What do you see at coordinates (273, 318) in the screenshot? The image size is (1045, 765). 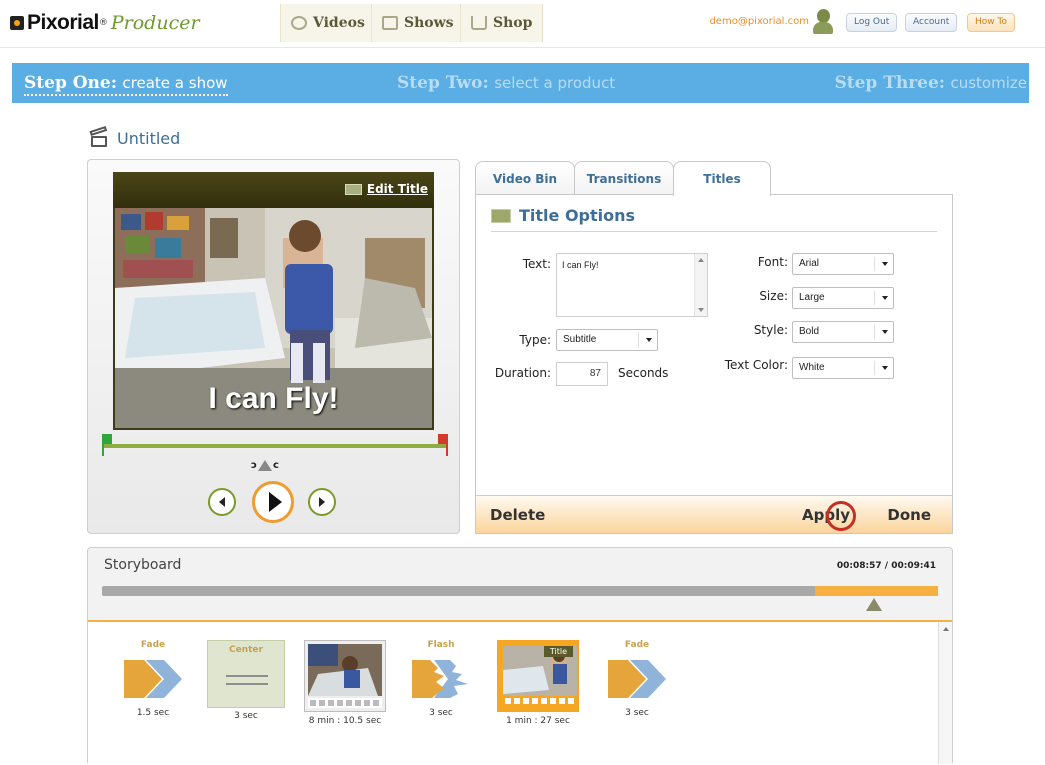 I see `video-frame: I can Fly!` at bounding box center [273, 318].